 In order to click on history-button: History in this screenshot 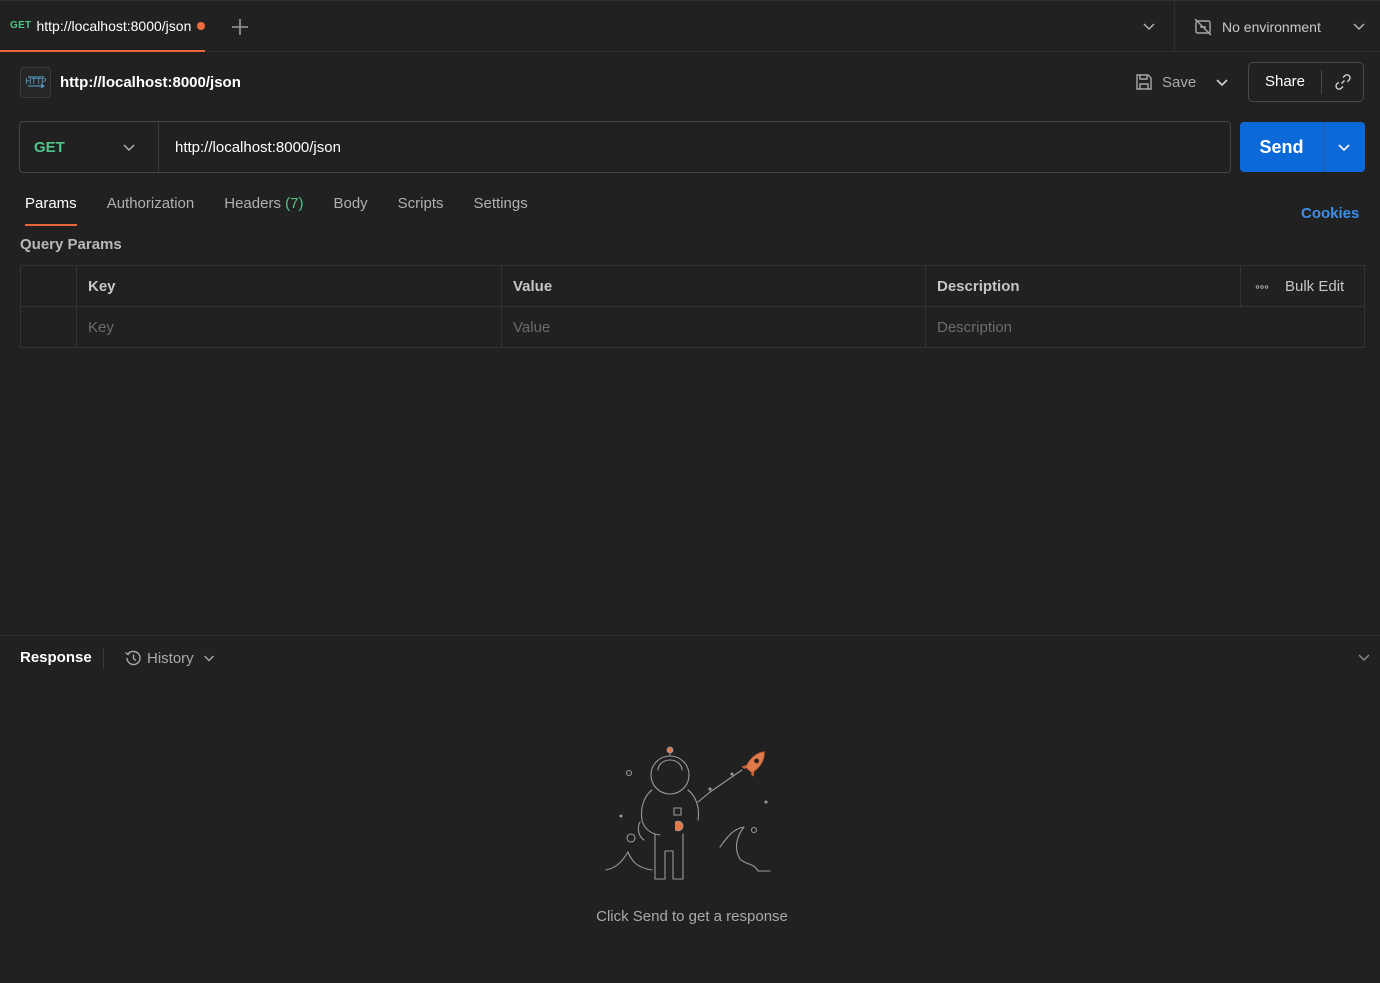, I will do `click(170, 658)`.